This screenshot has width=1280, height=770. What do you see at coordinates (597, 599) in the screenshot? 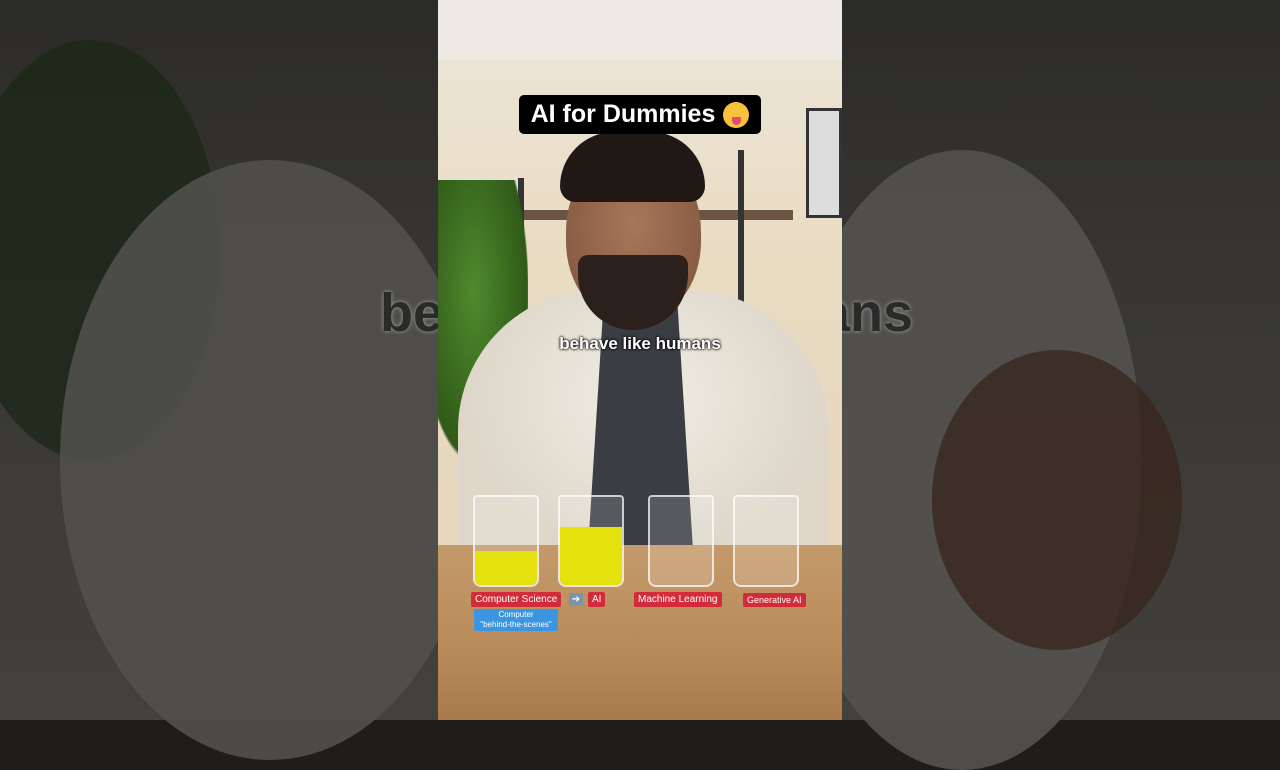
I see `label-ai: AI` at bounding box center [597, 599].